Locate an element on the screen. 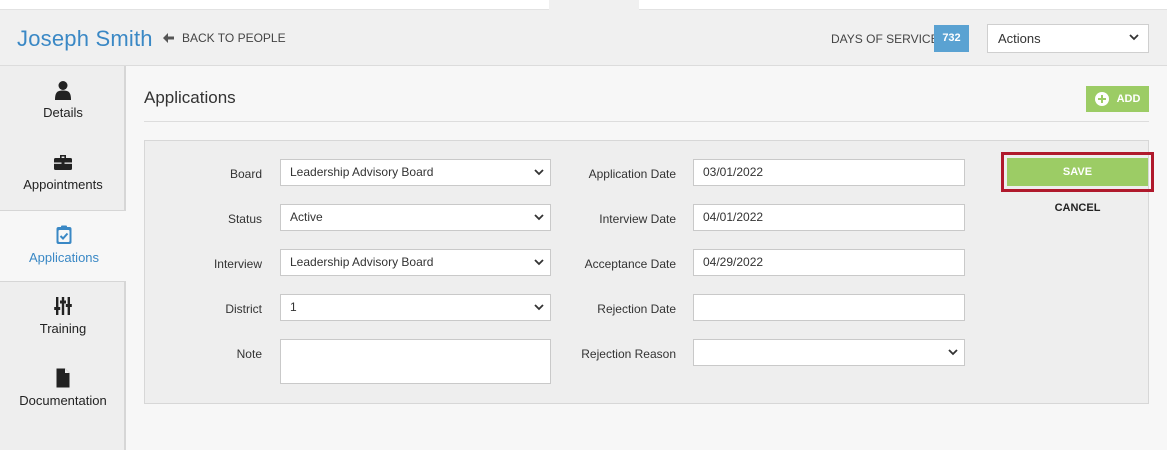  board-select-value: Leadership Advisory Board is located at coordinates (362, 172).